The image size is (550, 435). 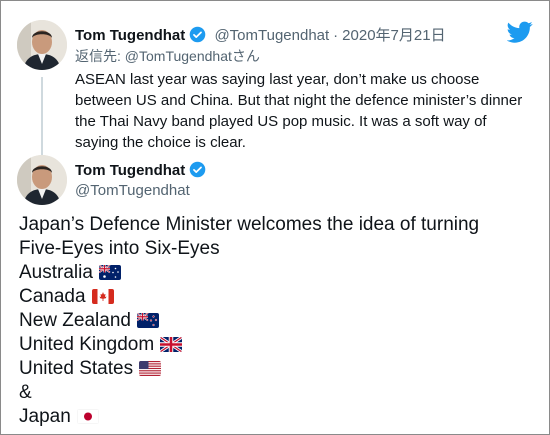 What do you see at coordinates (52, 296) in the screenshot?
I see `country-name: Canada` at bounding box center [52, 296].